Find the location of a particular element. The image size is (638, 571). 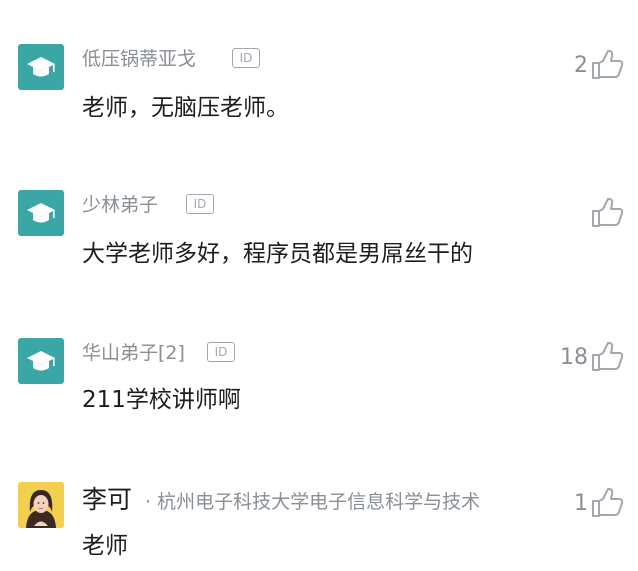

comment-text: 老师，无脑压老师。 is located at coordinates (185, 108).